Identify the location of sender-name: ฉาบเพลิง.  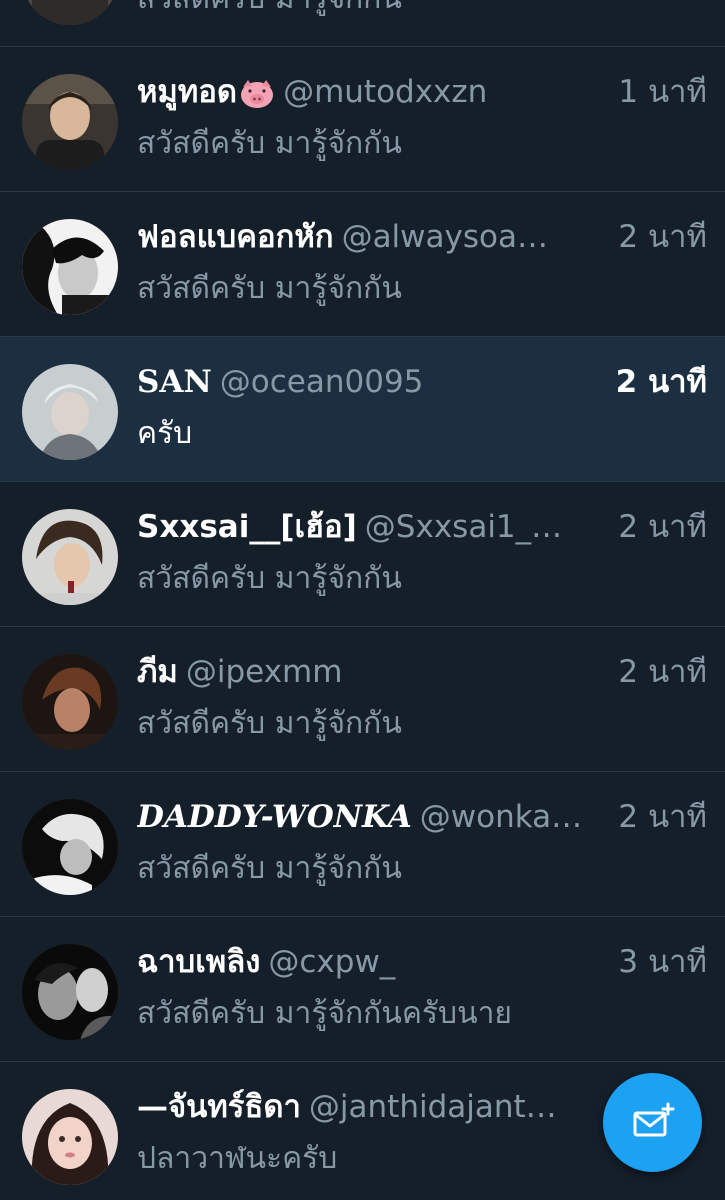
(199, 962).